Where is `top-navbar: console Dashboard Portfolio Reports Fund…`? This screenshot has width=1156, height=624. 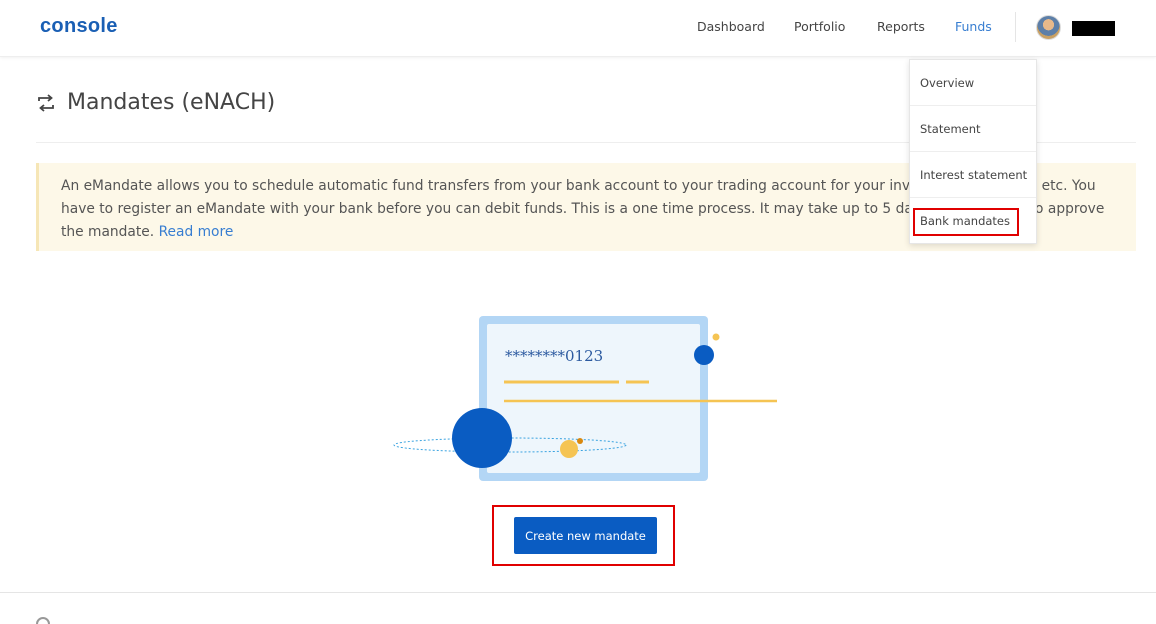 top-navbar: console Dashboard Portfolio Reports Fund… is located at coordinates (578, 28).